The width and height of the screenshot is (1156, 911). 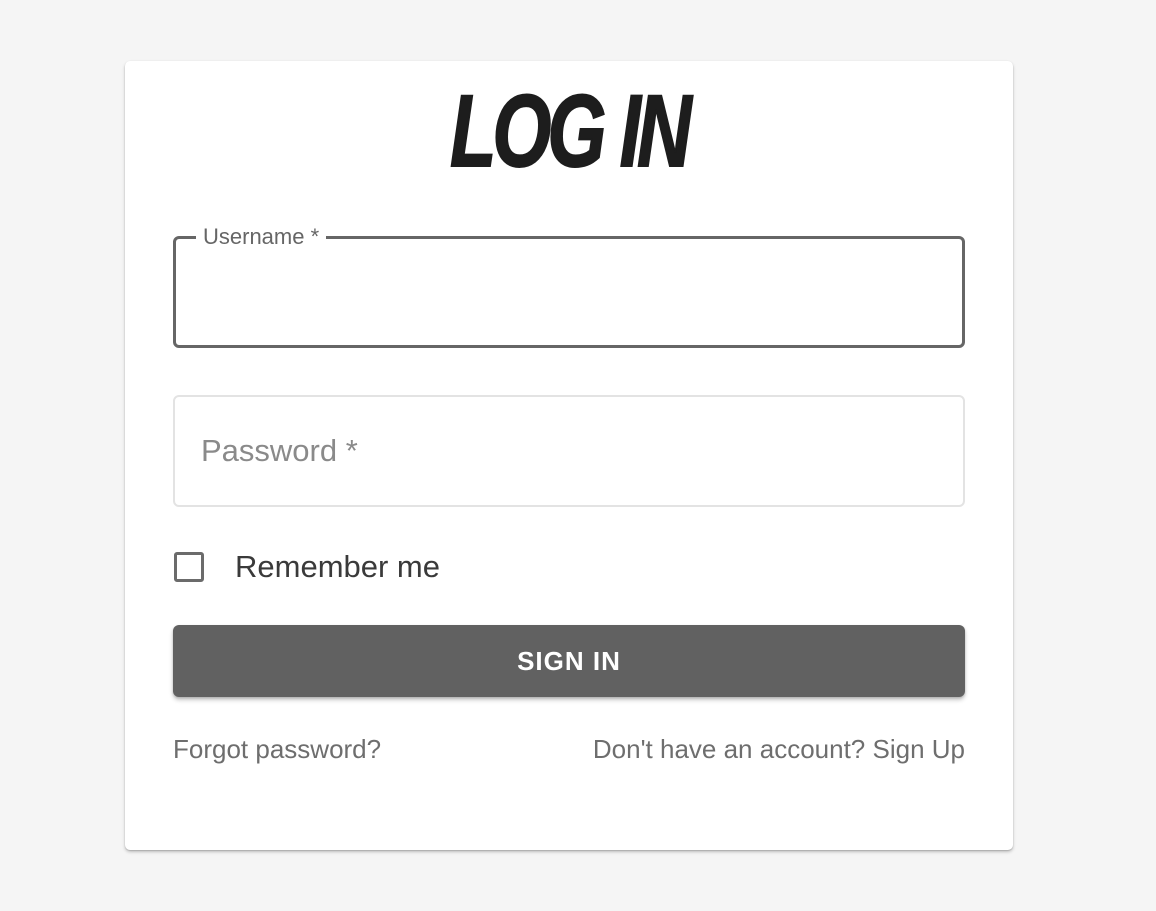 I want to click on password-field: Password *, so click(x=569, y=451).